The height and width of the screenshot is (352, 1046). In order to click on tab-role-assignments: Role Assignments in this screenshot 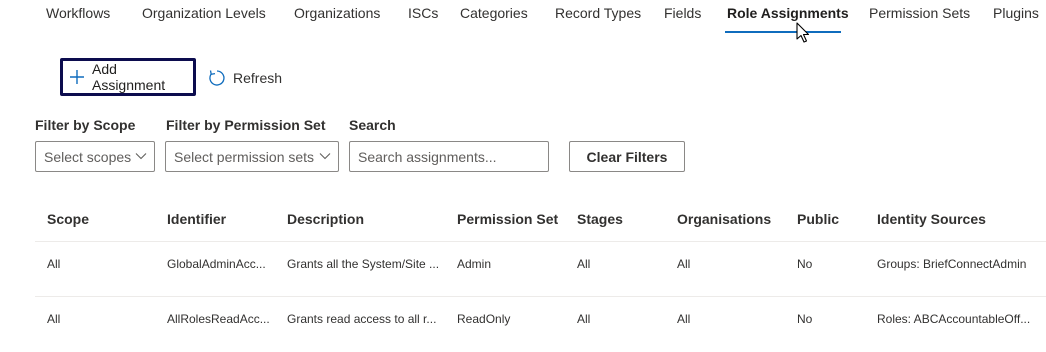, I will do `click(788, 13)`.